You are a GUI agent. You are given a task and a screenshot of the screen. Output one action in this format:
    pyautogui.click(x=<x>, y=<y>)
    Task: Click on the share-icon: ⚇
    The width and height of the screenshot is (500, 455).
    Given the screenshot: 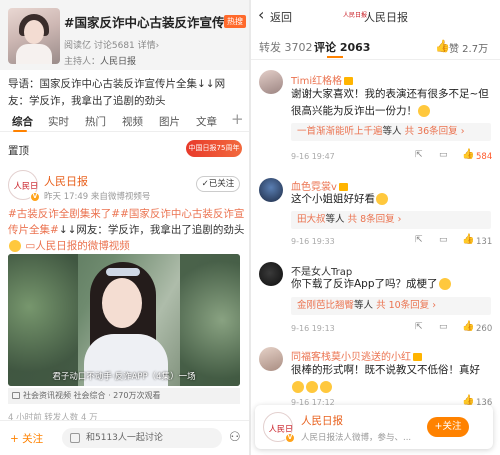 What is the action you would take?
    pyautogui.click(x=235, y=437)
    